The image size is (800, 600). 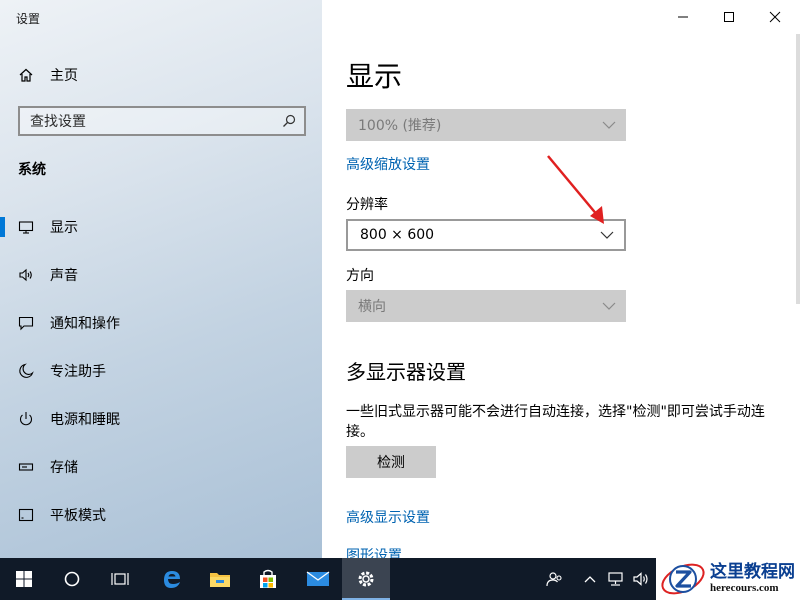 I want to click on close-icon, so click(x=775, y=17).